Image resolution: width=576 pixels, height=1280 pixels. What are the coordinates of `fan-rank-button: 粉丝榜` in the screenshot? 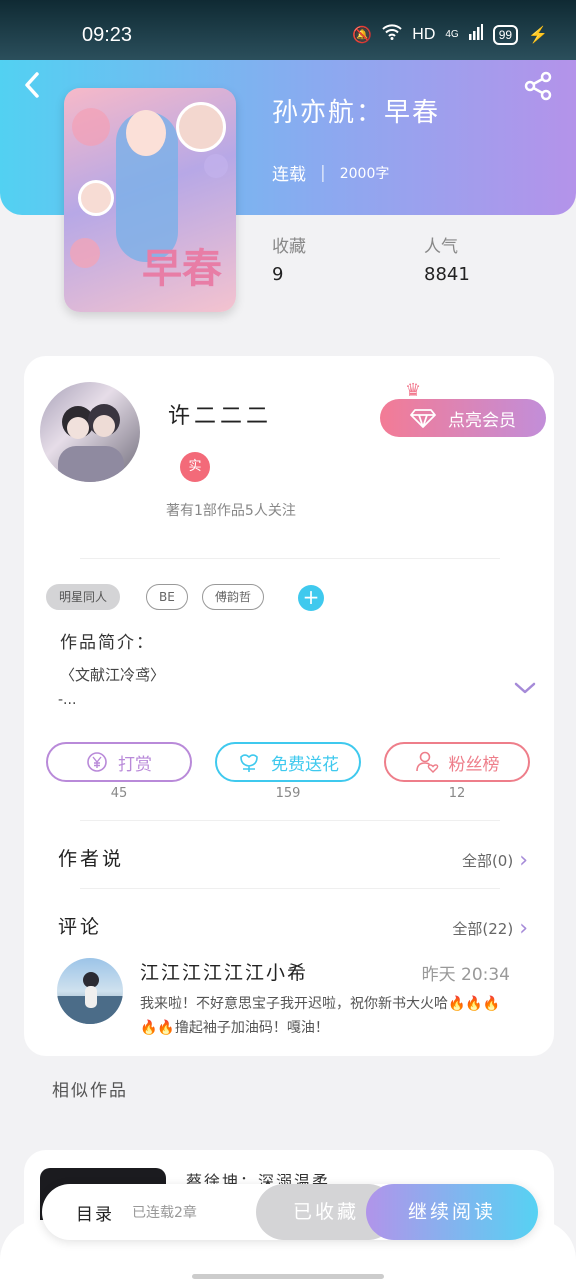 It's located at (457, 762).